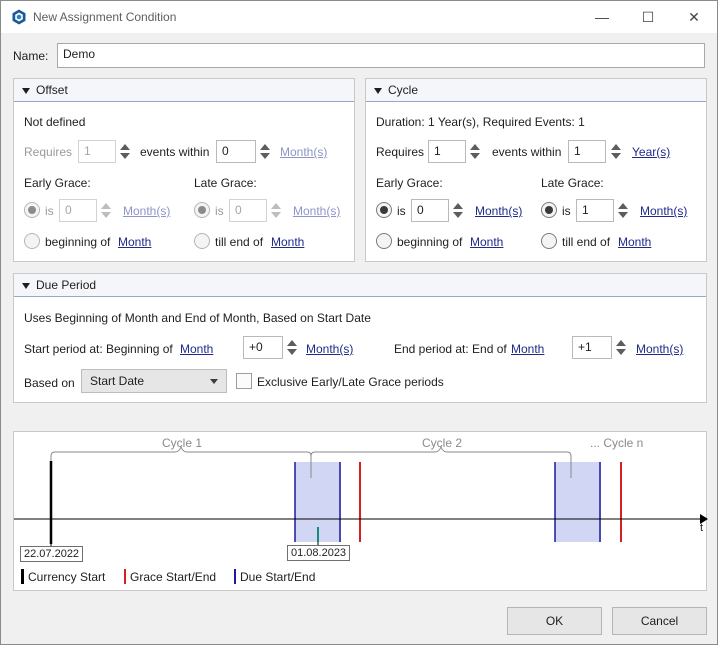 This screenshot has height=645, width=718. I want to click on cycle-requires-spinner, so click(475, 151).